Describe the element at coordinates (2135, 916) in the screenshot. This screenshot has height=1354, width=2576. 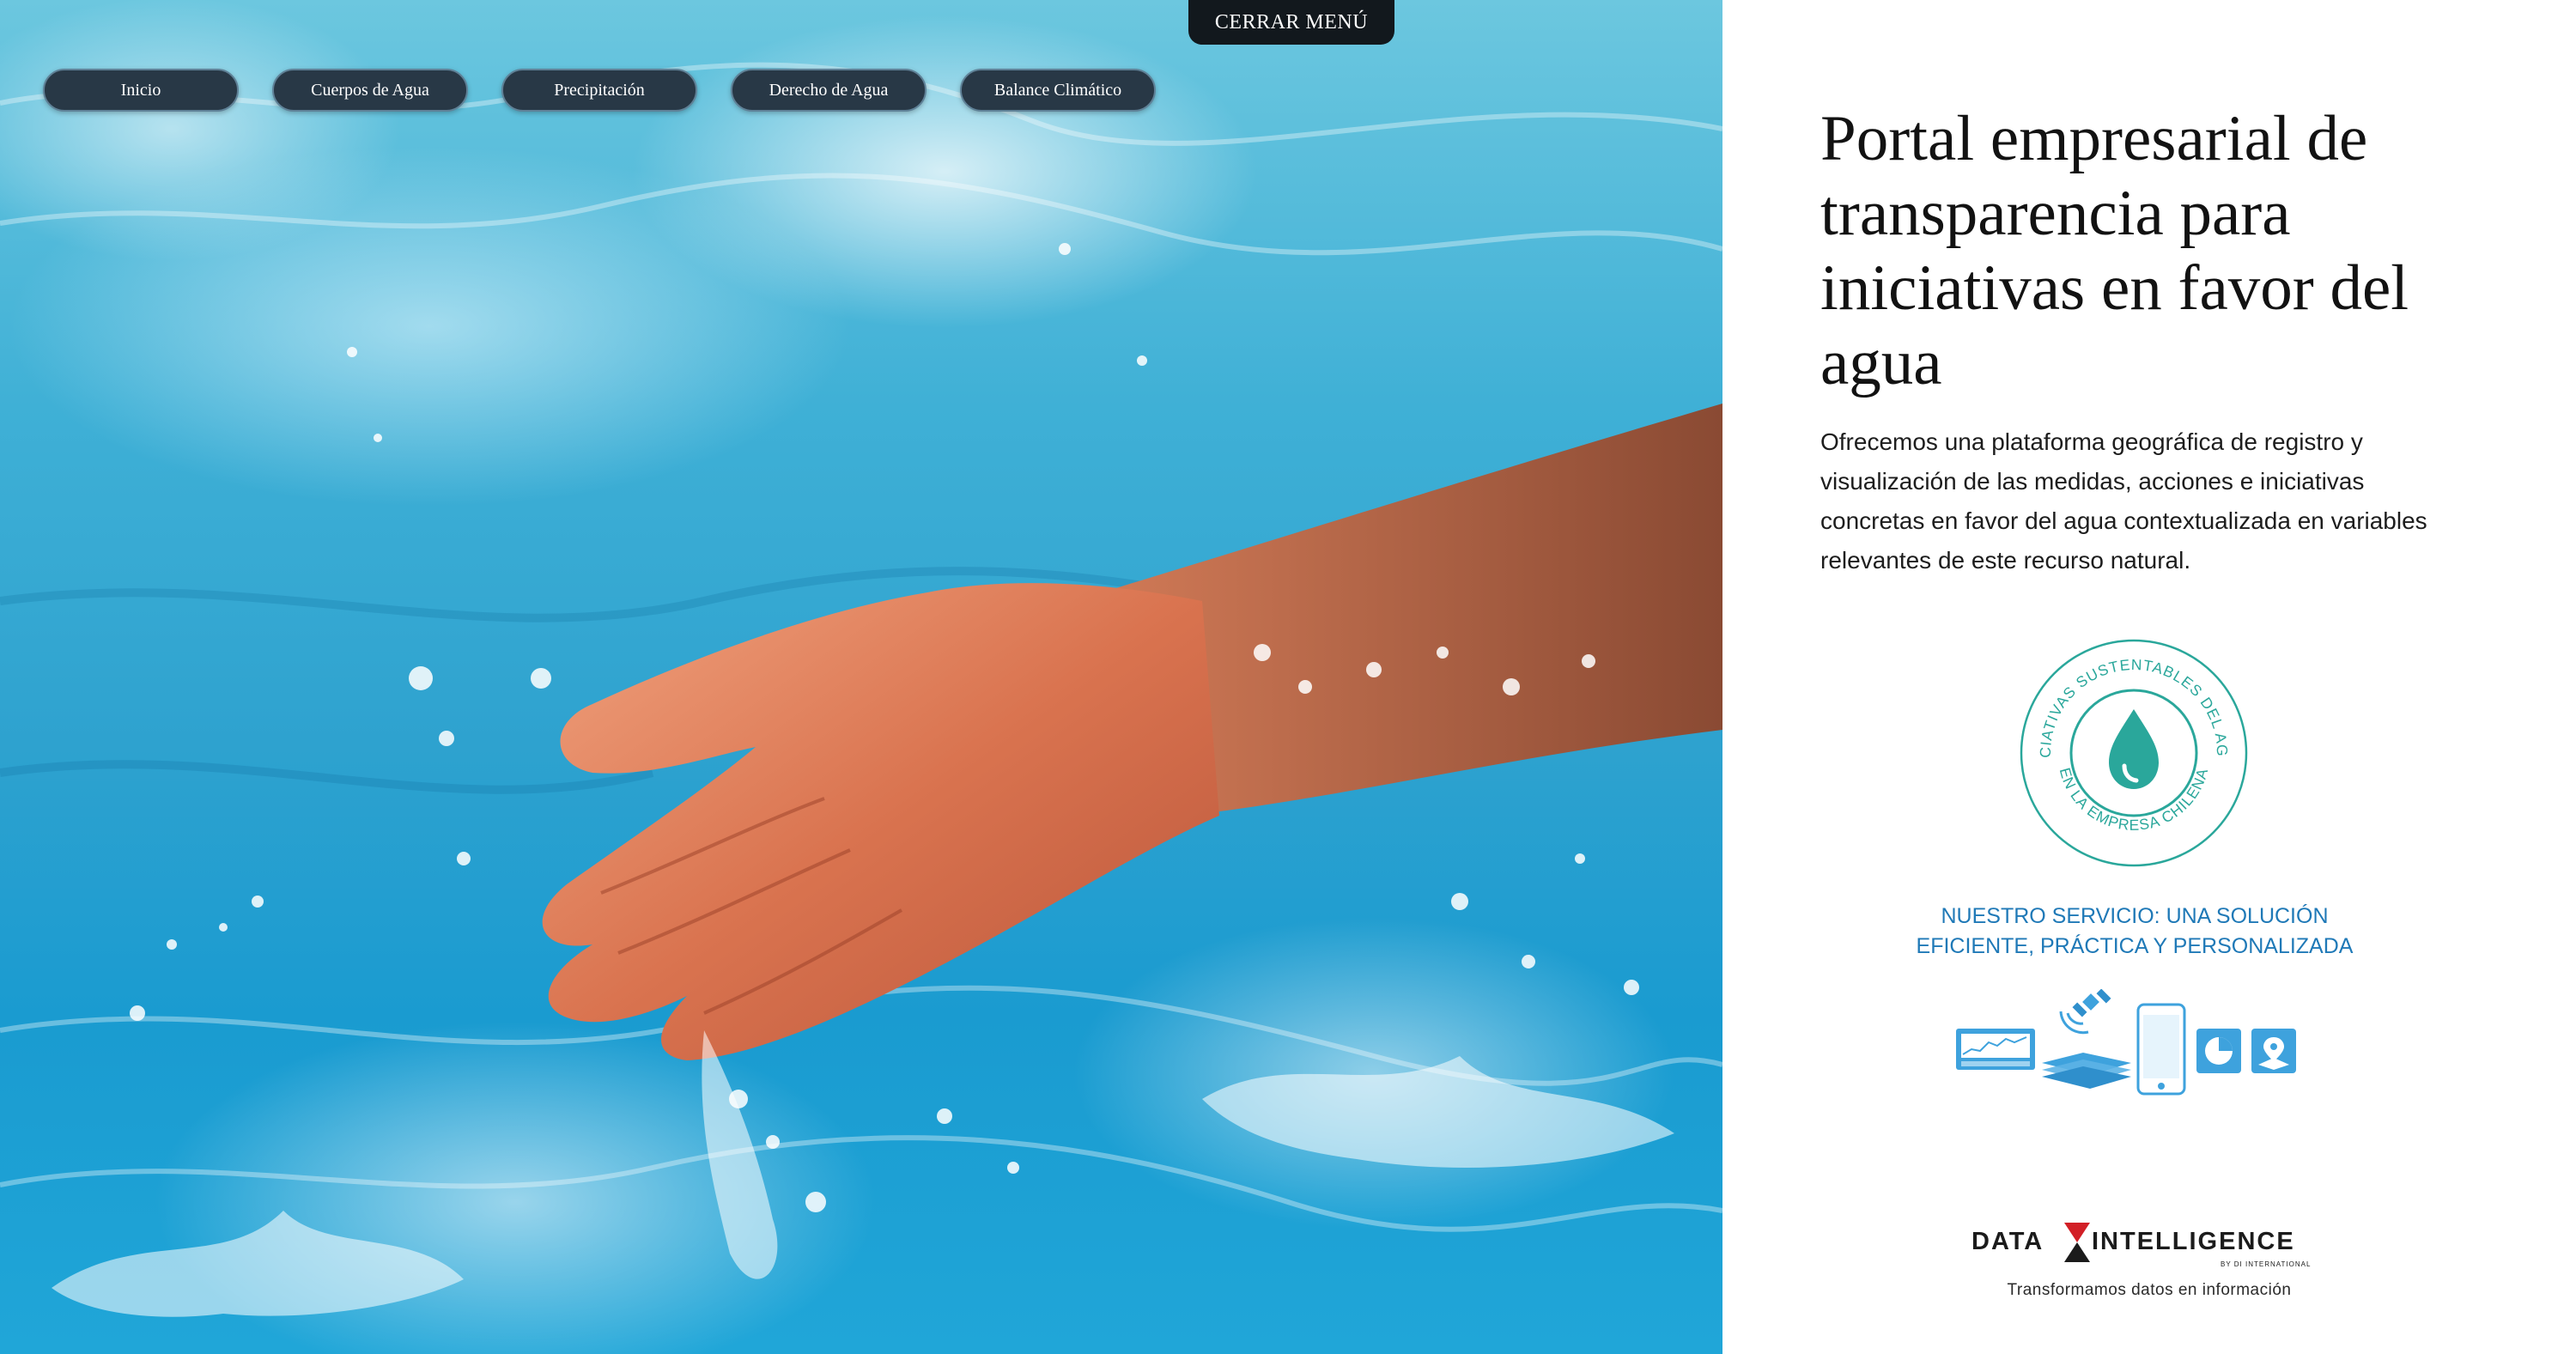
I see `service-line-1: NUESTRO SERVICIO: UNA SOLUCIÓN` at that location.